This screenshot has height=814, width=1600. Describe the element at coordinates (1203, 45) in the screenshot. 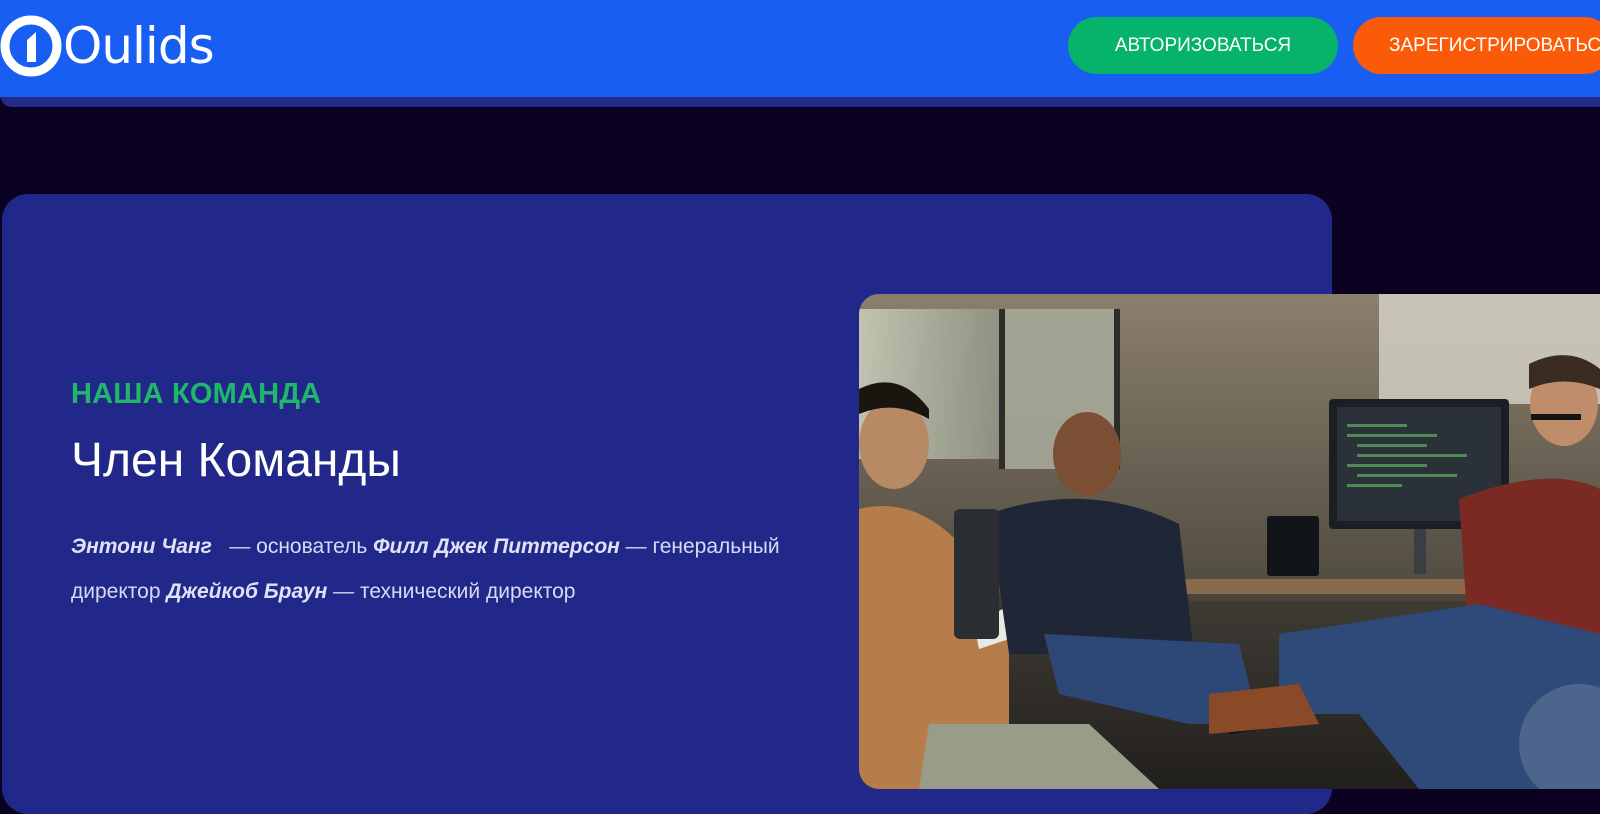

I see `login-button: АВТОРИЗОВАТЬСЯ` at that location.